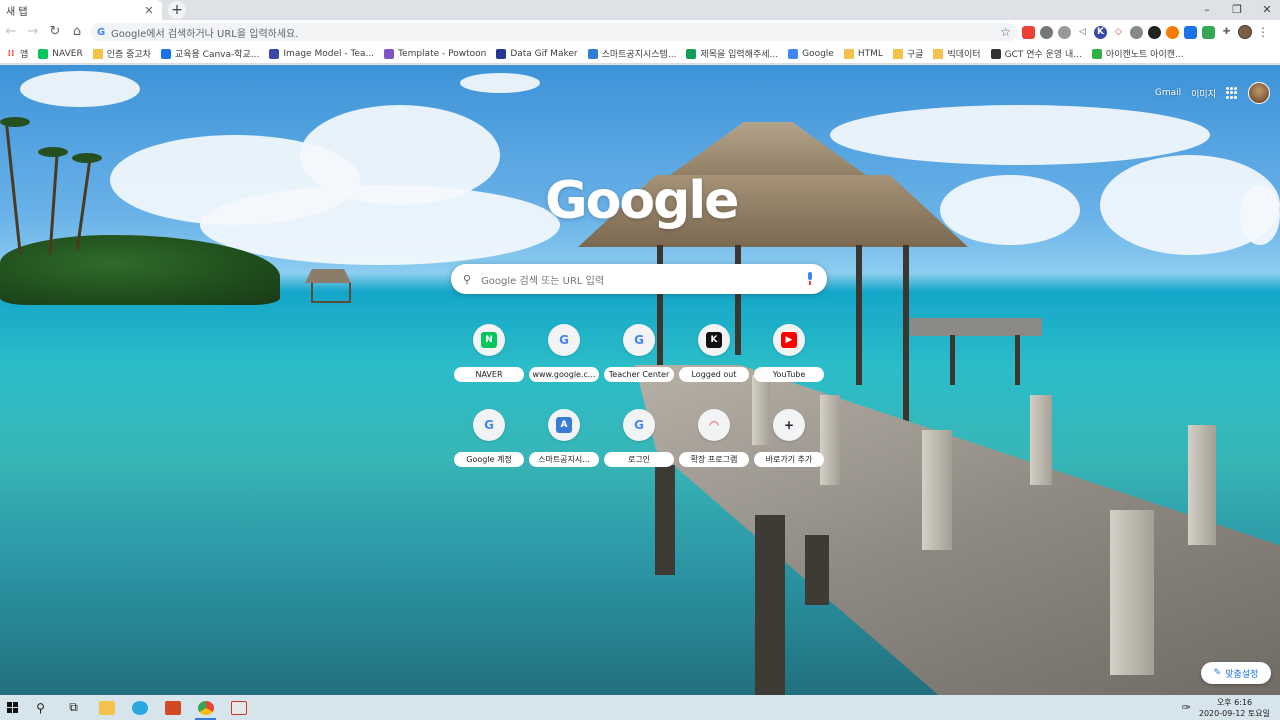  What do you see at coordinates (863, 53) in the screenshot?
I see `bookmark-item: HTML` at bounding box center [863, 53].